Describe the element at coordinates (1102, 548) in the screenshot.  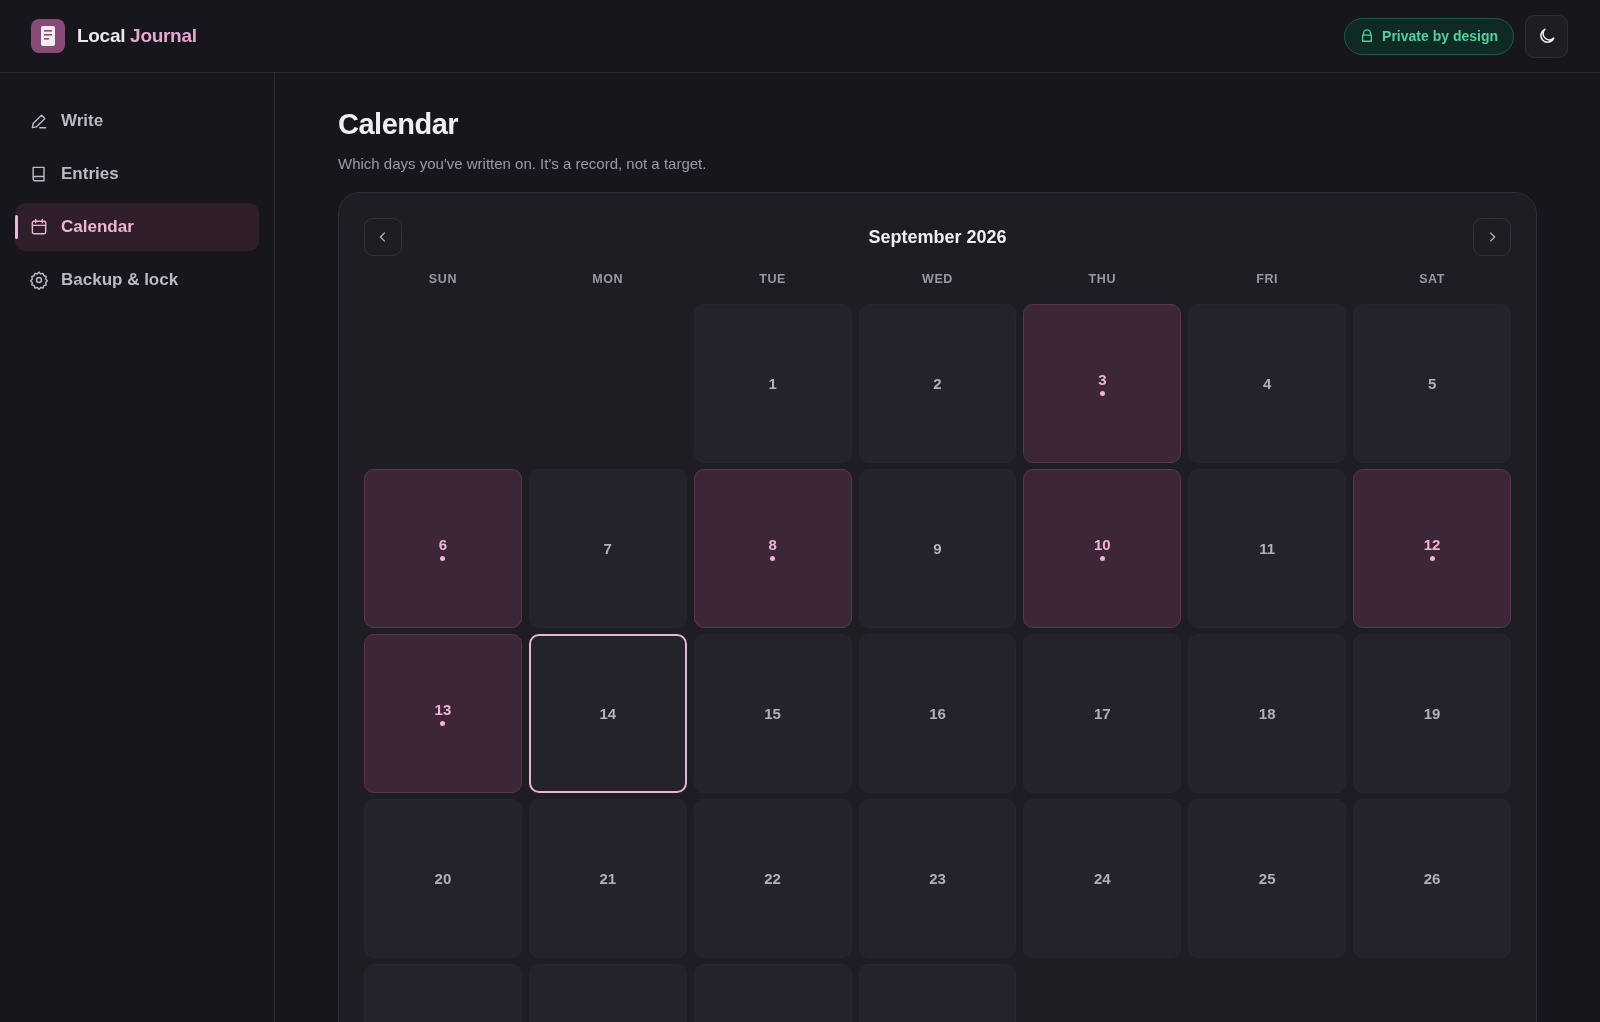
I see `day-cell: 10` at that location.